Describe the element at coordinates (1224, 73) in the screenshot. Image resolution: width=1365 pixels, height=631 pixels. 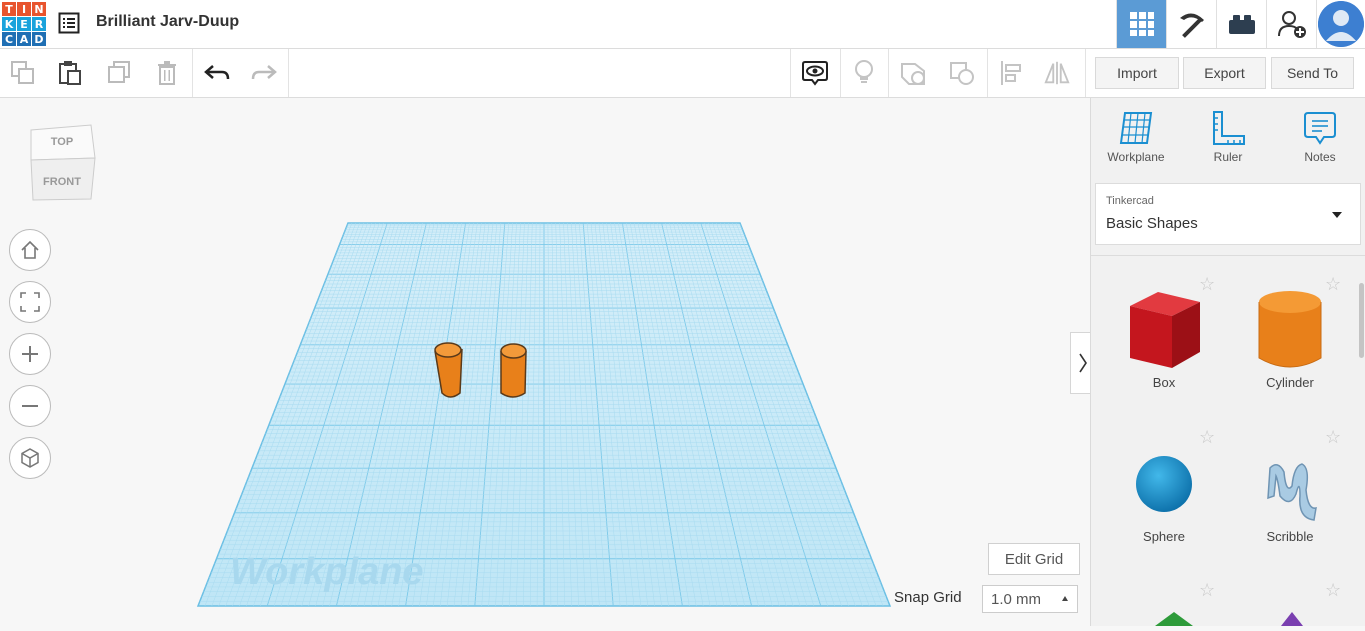
I see `export-button: Export` at that location.